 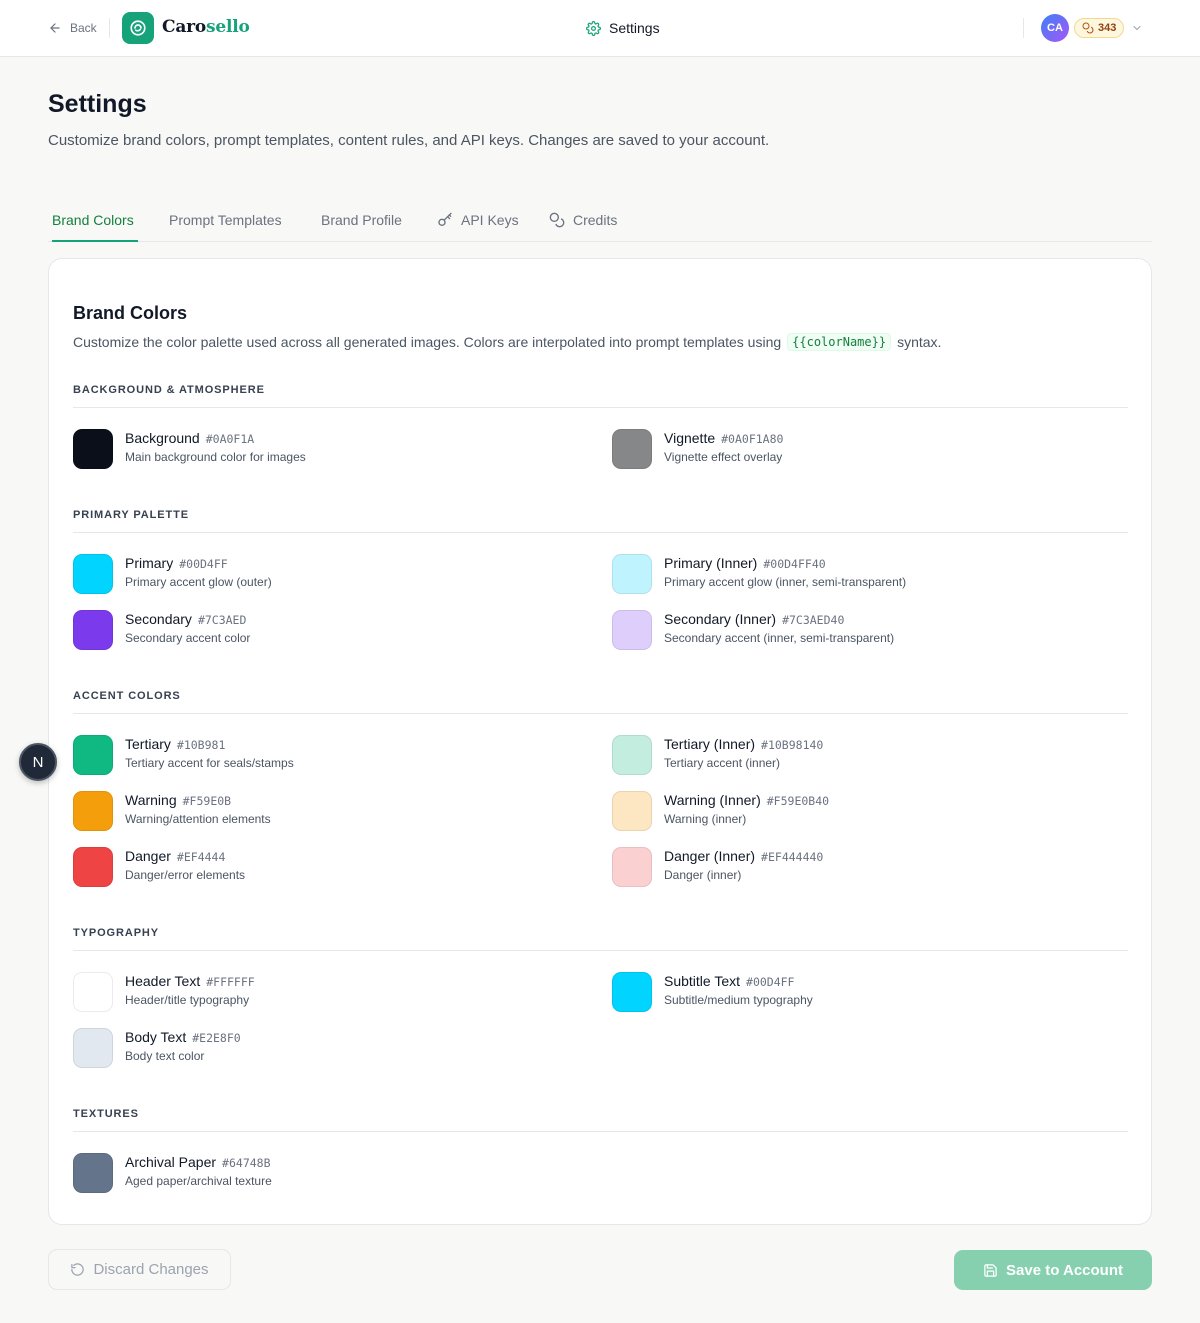 I want to click on color-hex: #0A0F1A80, so click(x=752, y=439).